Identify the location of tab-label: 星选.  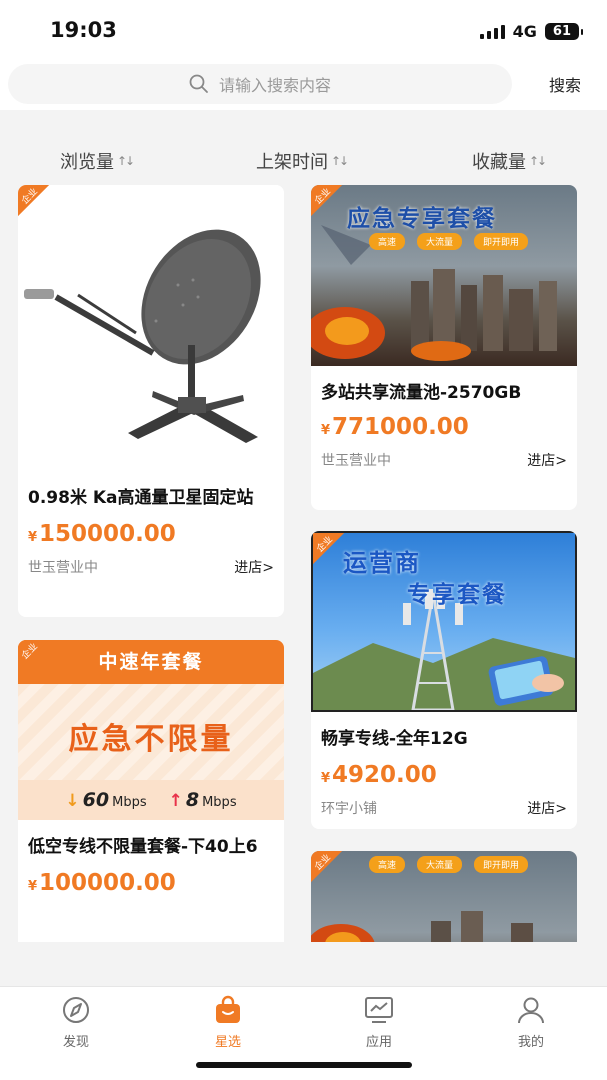
(227, 1042).